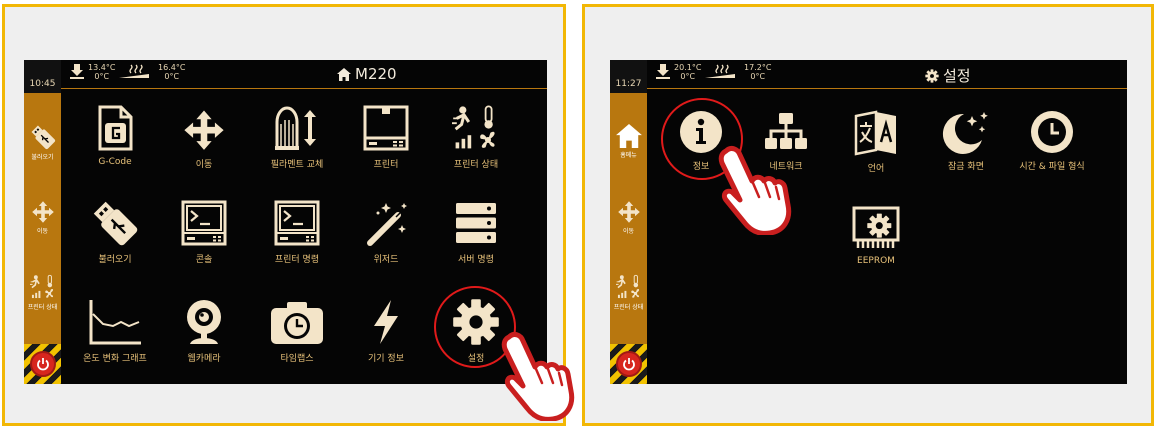  I want to click on menu-item-label: 타임랩스, so click(297, 359).